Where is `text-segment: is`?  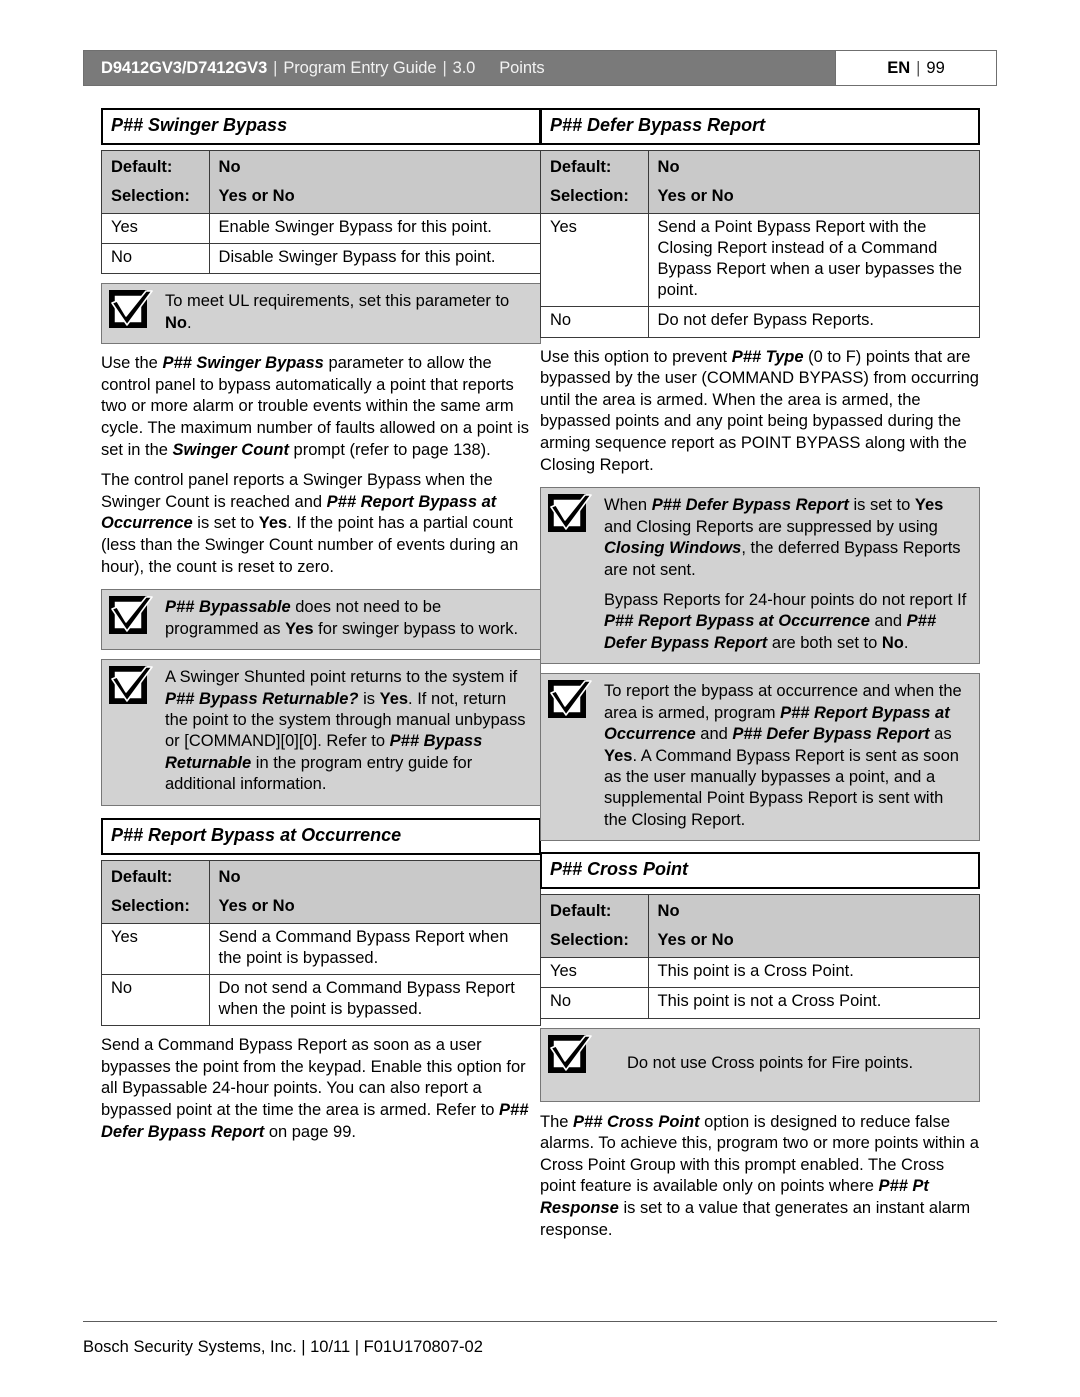
text-segment: is is located at coordinates (369, 698).